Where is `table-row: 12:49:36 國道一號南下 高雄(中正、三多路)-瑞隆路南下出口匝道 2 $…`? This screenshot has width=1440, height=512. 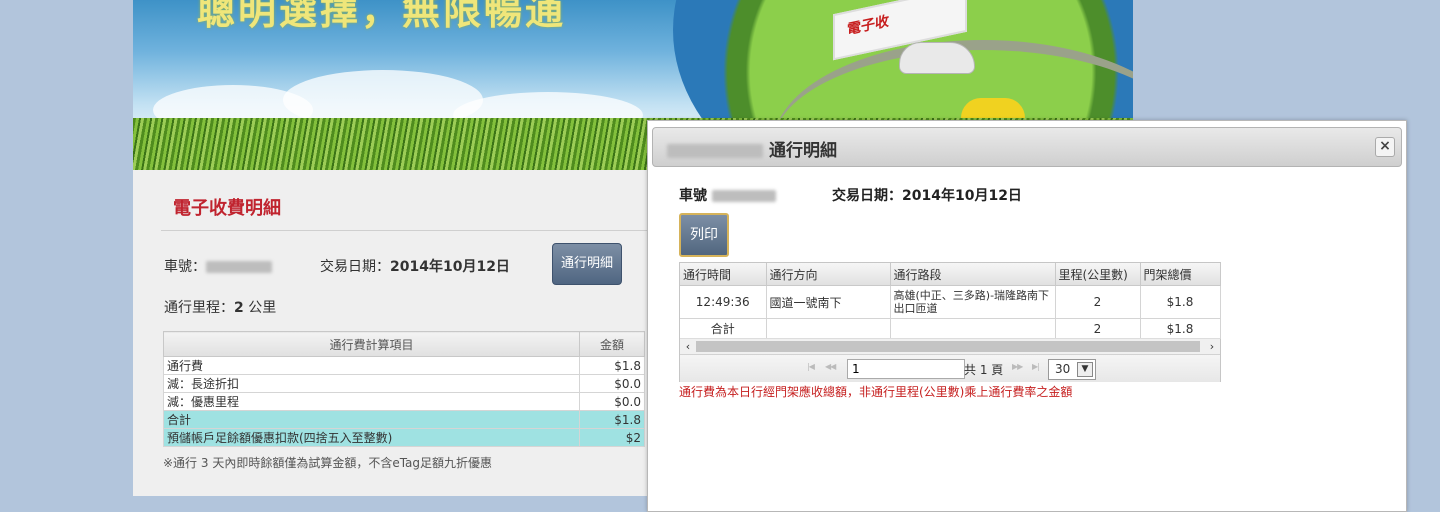 table-row: 12:49:36 國道一號南下 高雄(中正、三多路)-瑞隆路南下出口匝道 2 $… is located at coordinates (950, 302).